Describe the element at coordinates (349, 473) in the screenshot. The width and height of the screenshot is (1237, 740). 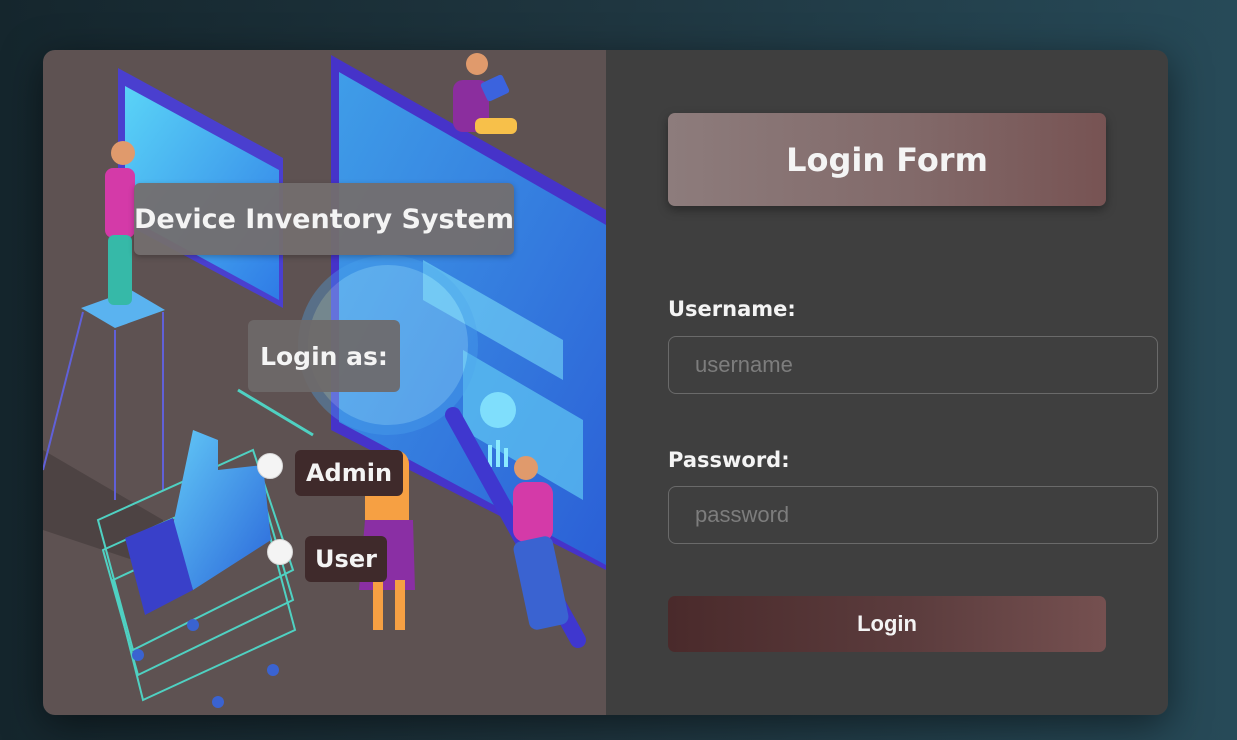
I see `admin-role-label: Admin` at that location.